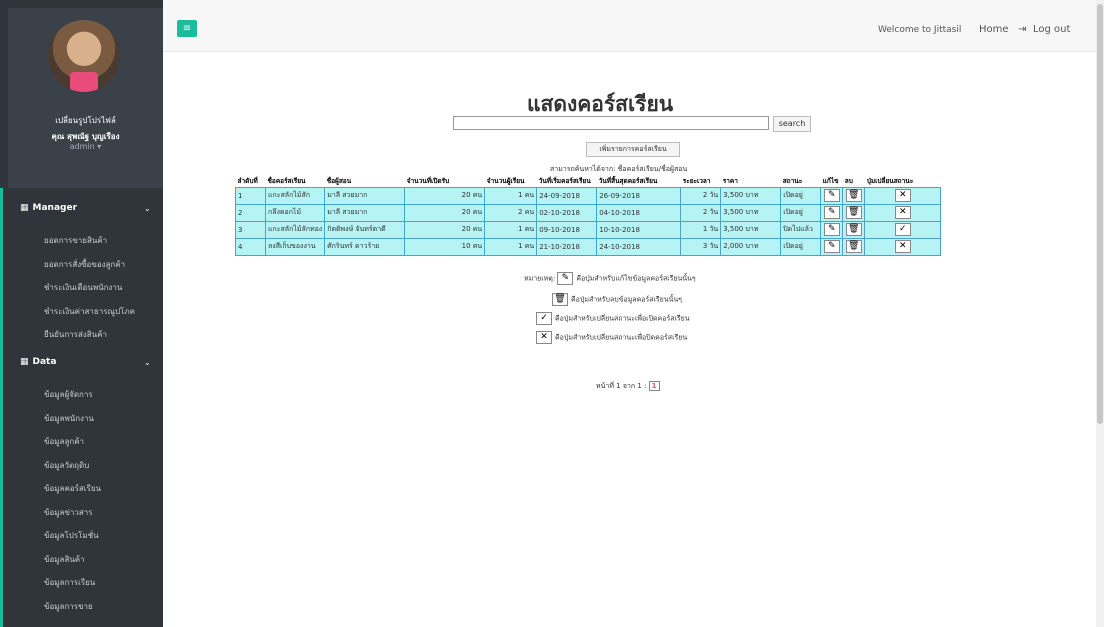 The height and width of the screenshot is (627, 1104). Describe the element at coordinates (68, 606) in the screenshot. I see `sidebar-item: ข้อมูลการขาย` at that location.